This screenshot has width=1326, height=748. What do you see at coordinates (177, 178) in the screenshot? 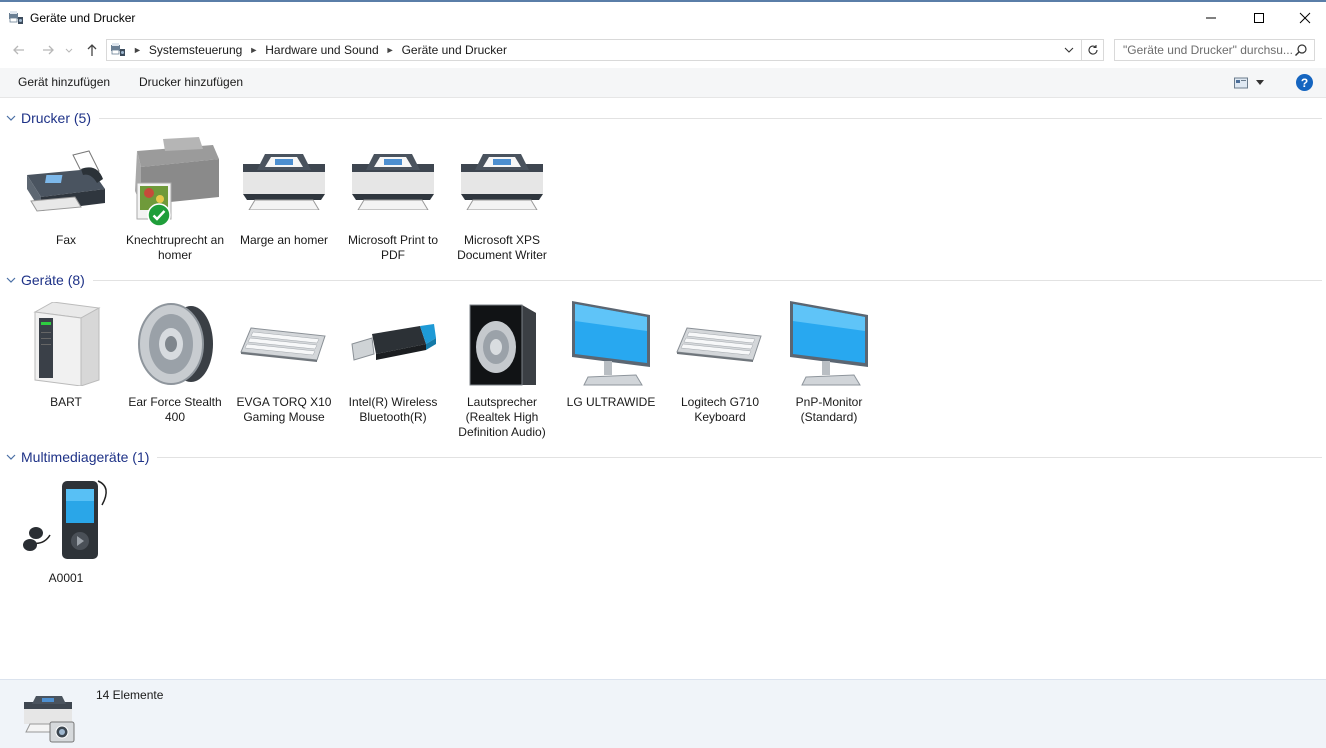
I see `photo-printer-icon` at bounding box center [177, 178].